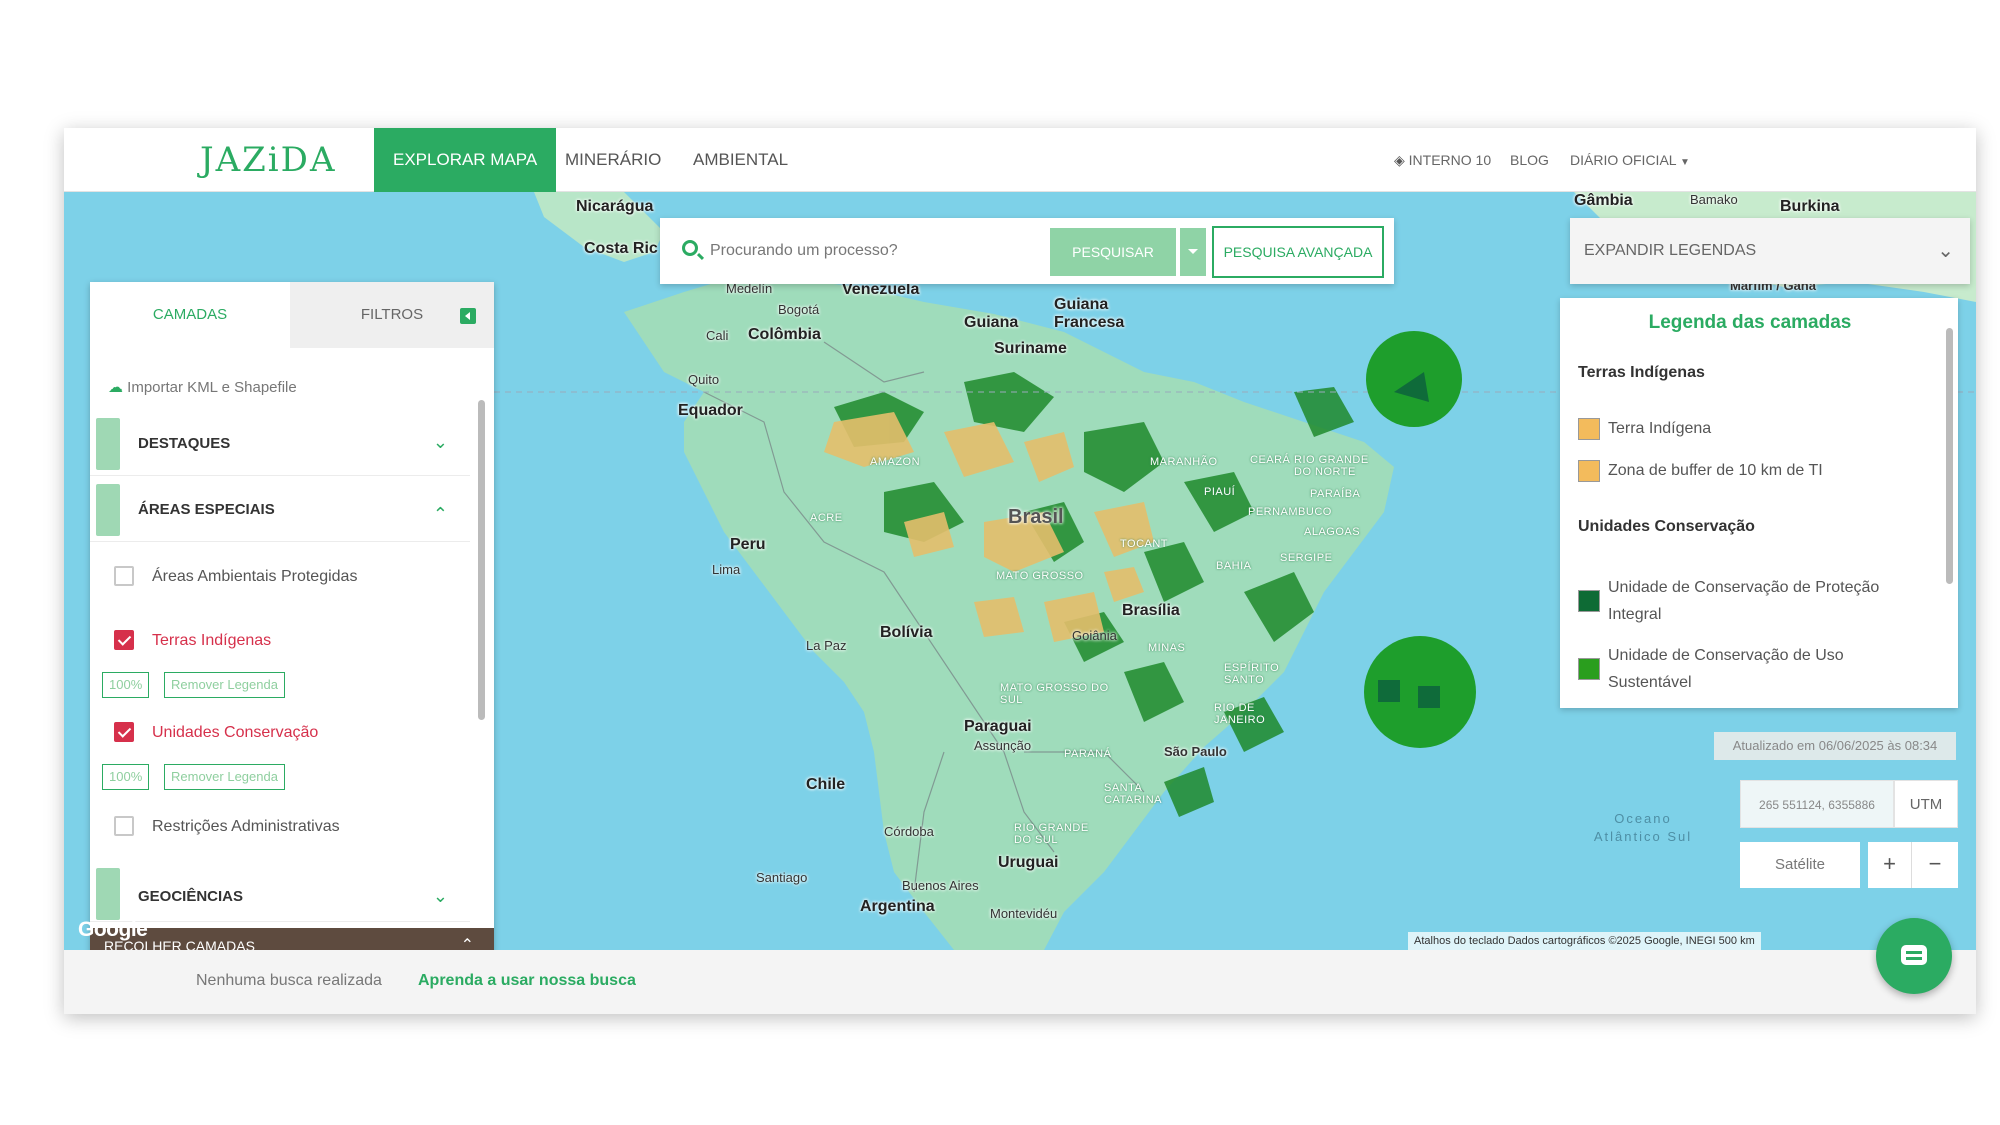 This screenshot has width=2000, height=1125. Describe the element at coordinates (613, 160) in the screenshot. I see `tab-minerario: MINERÁRIO` at that location.